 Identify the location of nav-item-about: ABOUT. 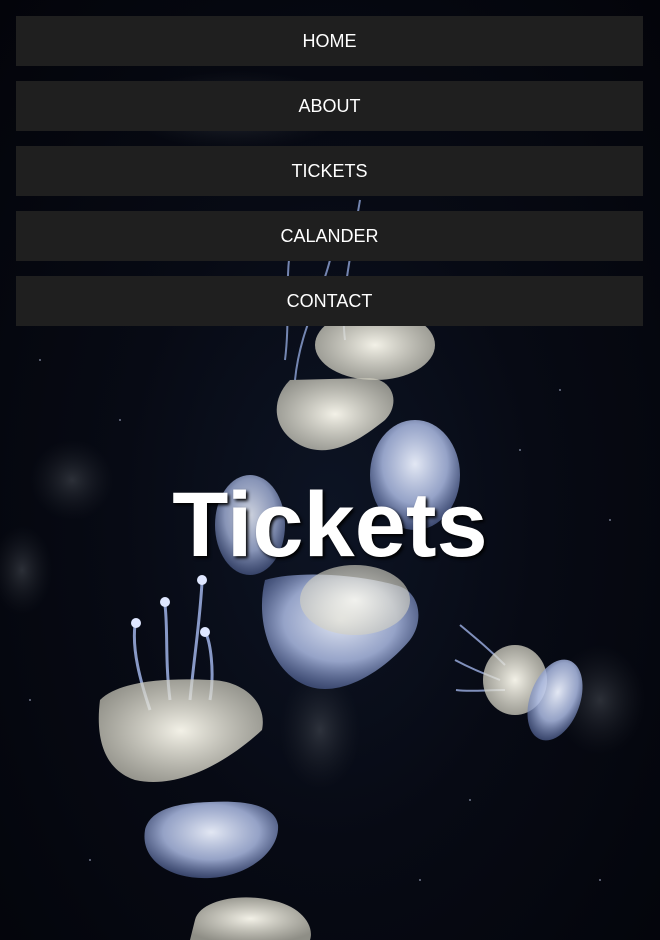
(329, 106).